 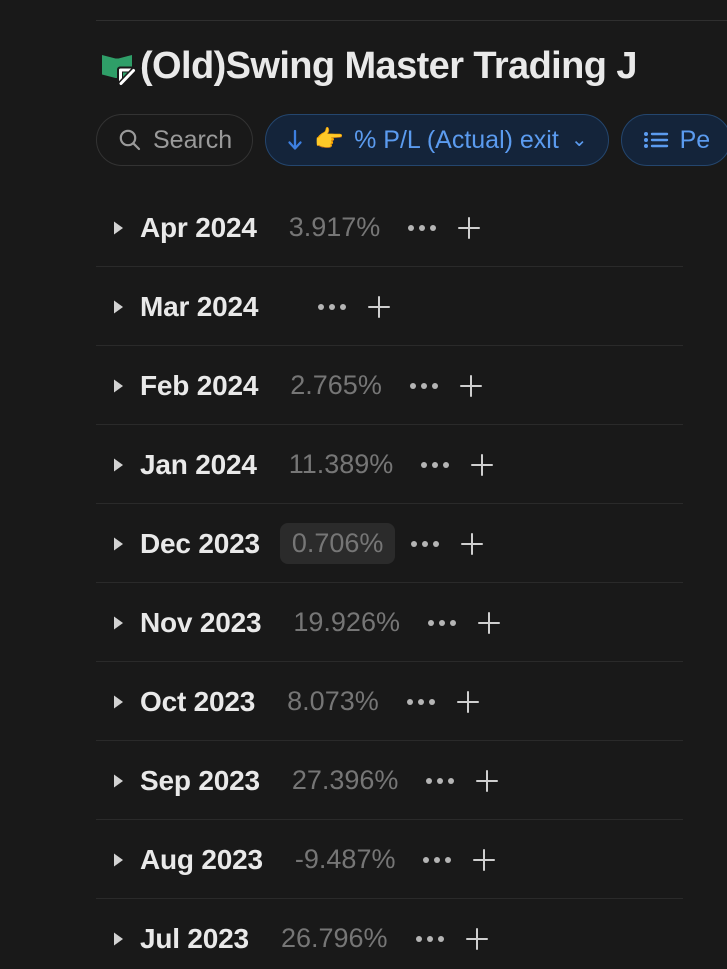 I want to click on view-button: Pe, so click(x=673, y=140).